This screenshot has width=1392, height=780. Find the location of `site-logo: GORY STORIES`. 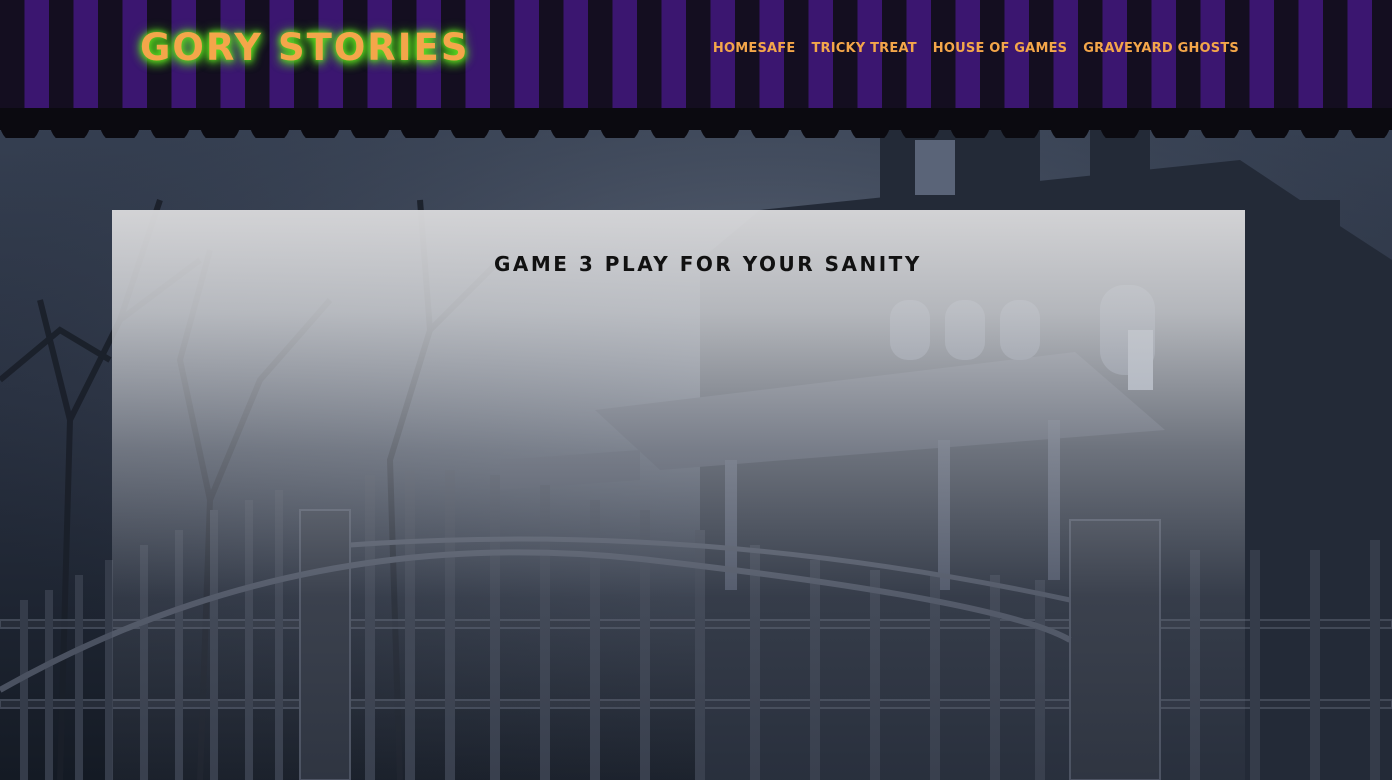

site-logo: GORY STORIES is located at coordinates (305, 47).